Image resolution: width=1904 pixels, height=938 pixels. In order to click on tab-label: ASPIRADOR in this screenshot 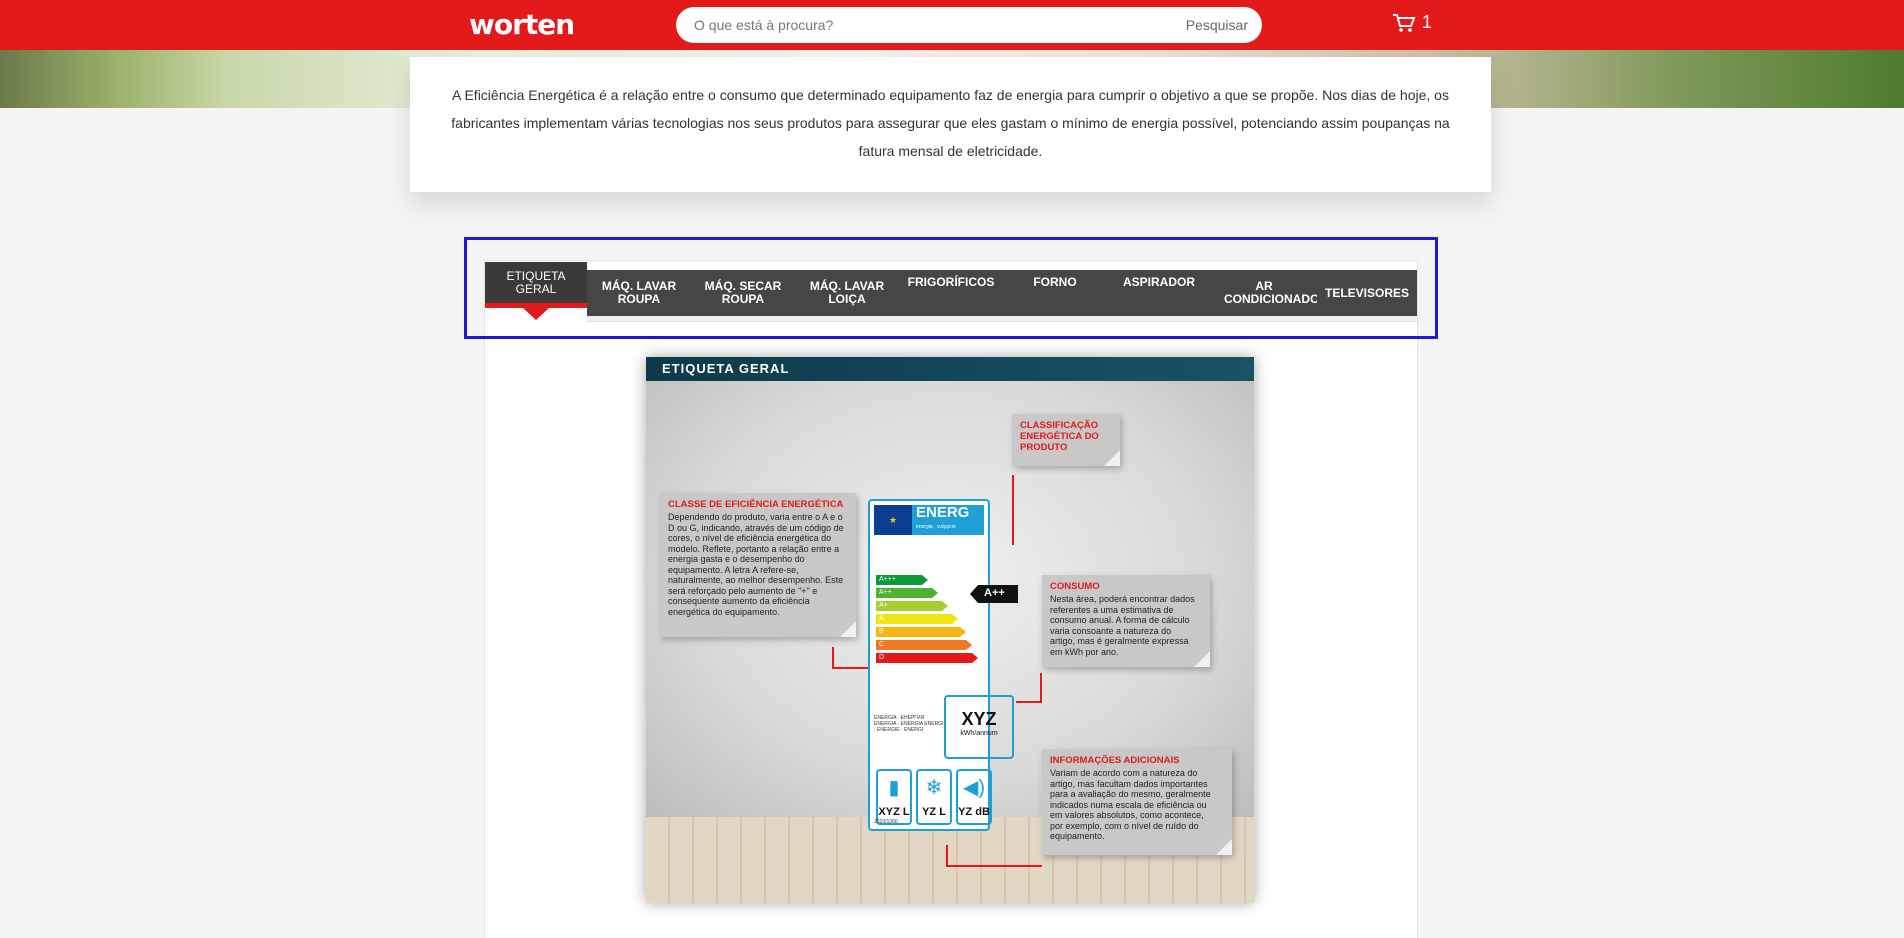, I will do `click(1158, 282)`.